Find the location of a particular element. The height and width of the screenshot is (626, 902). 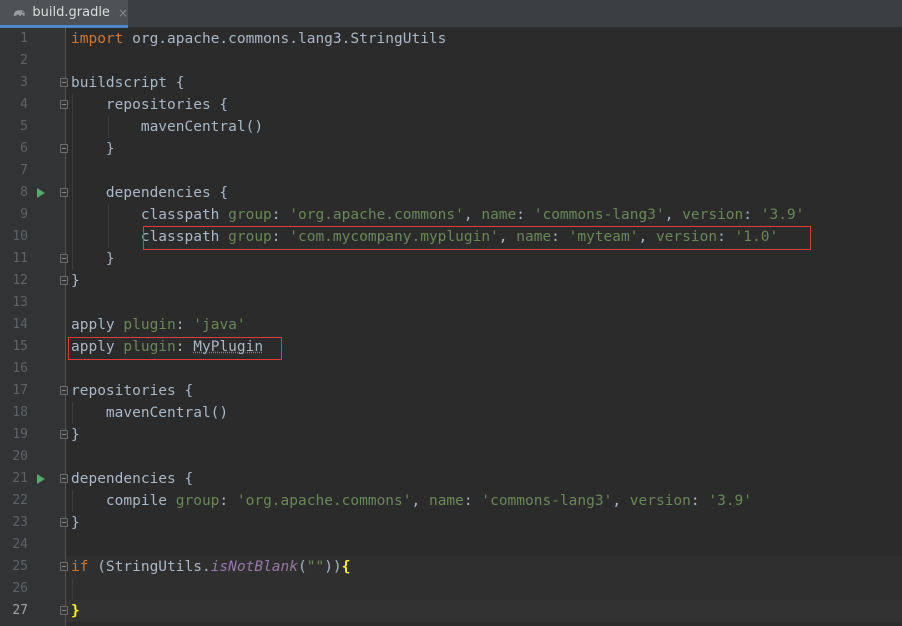

highlight-box-apply-plugin is located at coordinates (175, 348).